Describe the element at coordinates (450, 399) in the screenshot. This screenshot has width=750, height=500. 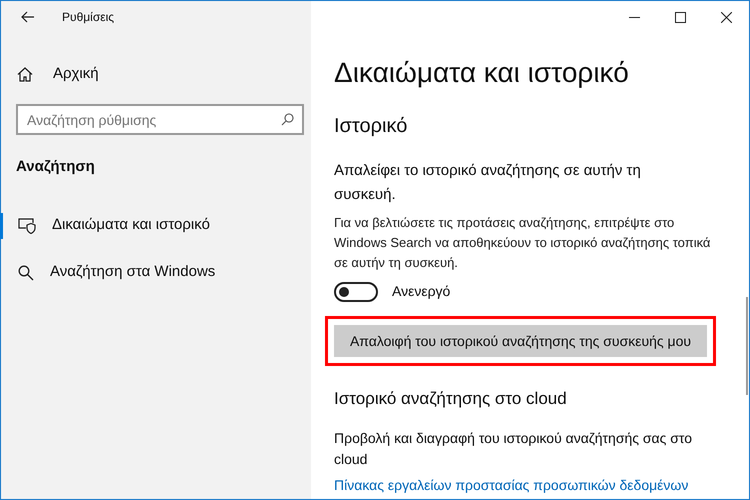
I see `section-heading: Ιστορικό αναζήτησης στο cloud` at that location.